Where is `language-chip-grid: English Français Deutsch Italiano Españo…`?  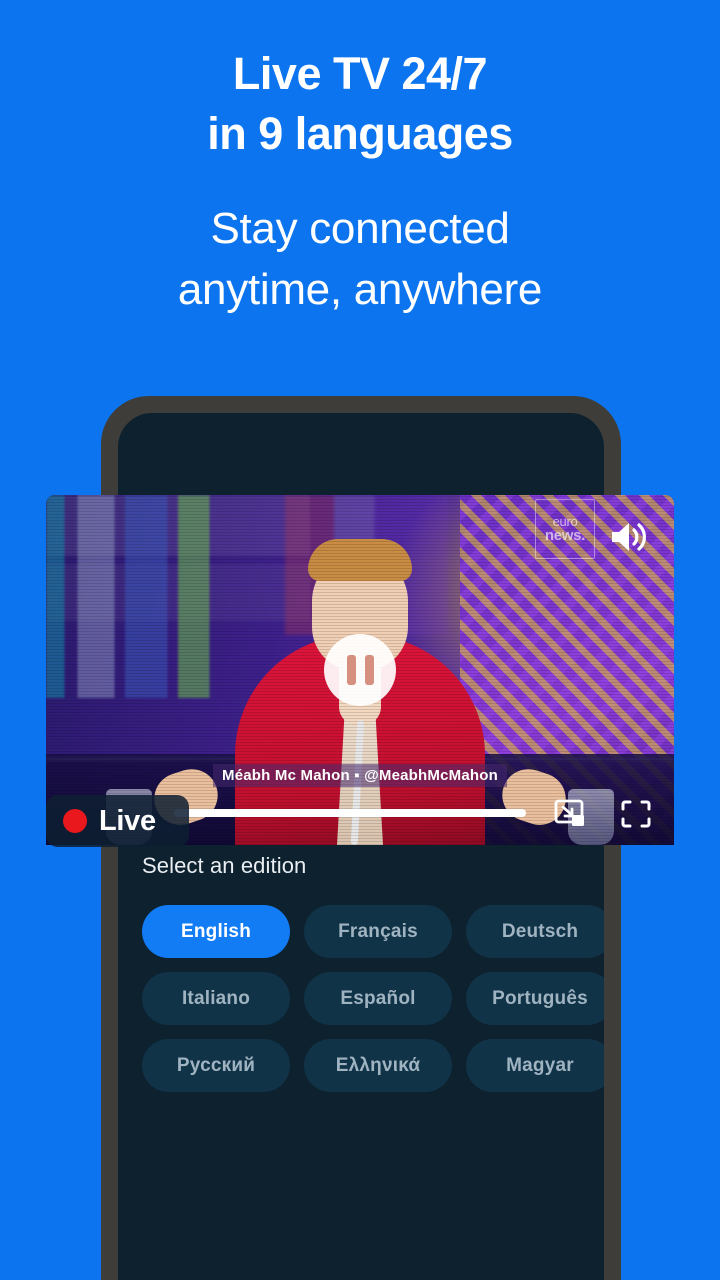
language-chip-grid: English Français Deutsch Italiano Españo… is located at coordinates (373, 998).